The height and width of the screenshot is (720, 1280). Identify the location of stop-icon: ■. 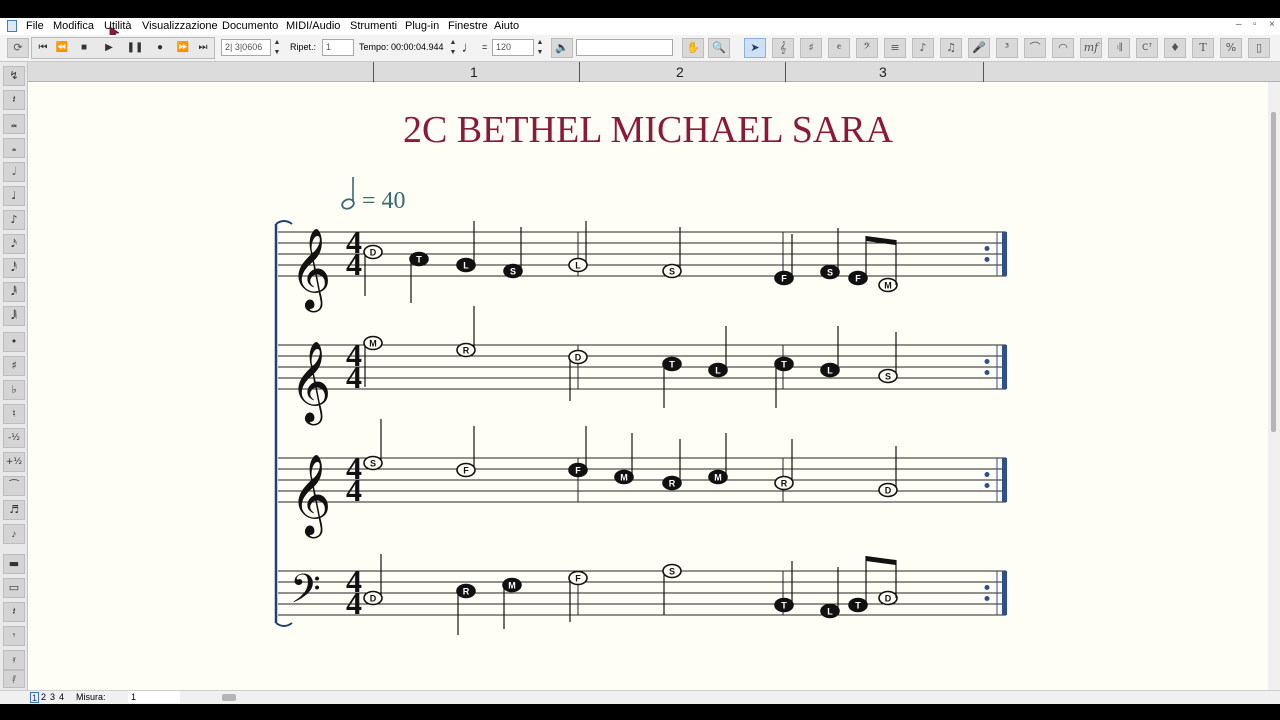
(84, 48).